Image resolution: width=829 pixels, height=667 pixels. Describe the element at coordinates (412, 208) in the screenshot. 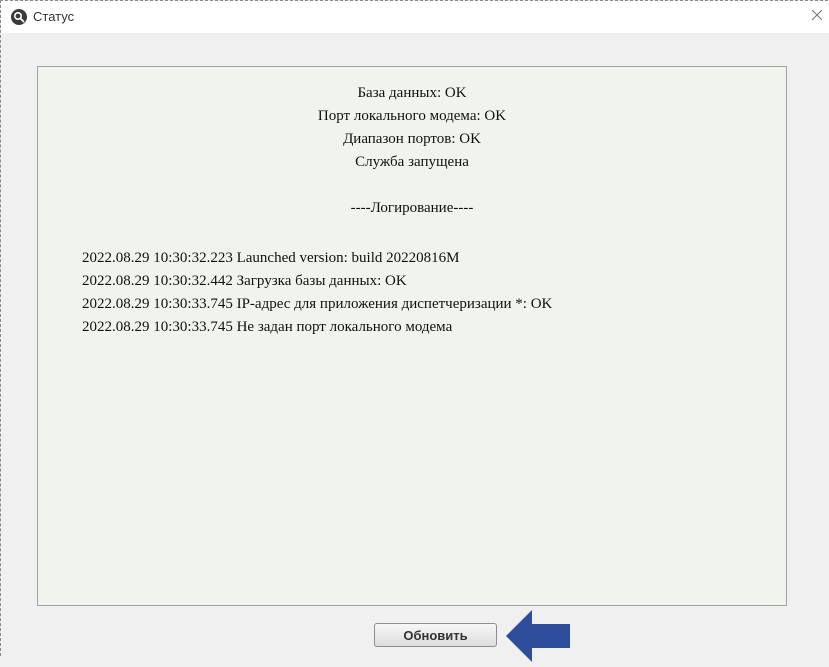

I see `log-header: ----Логирование----` at that location.